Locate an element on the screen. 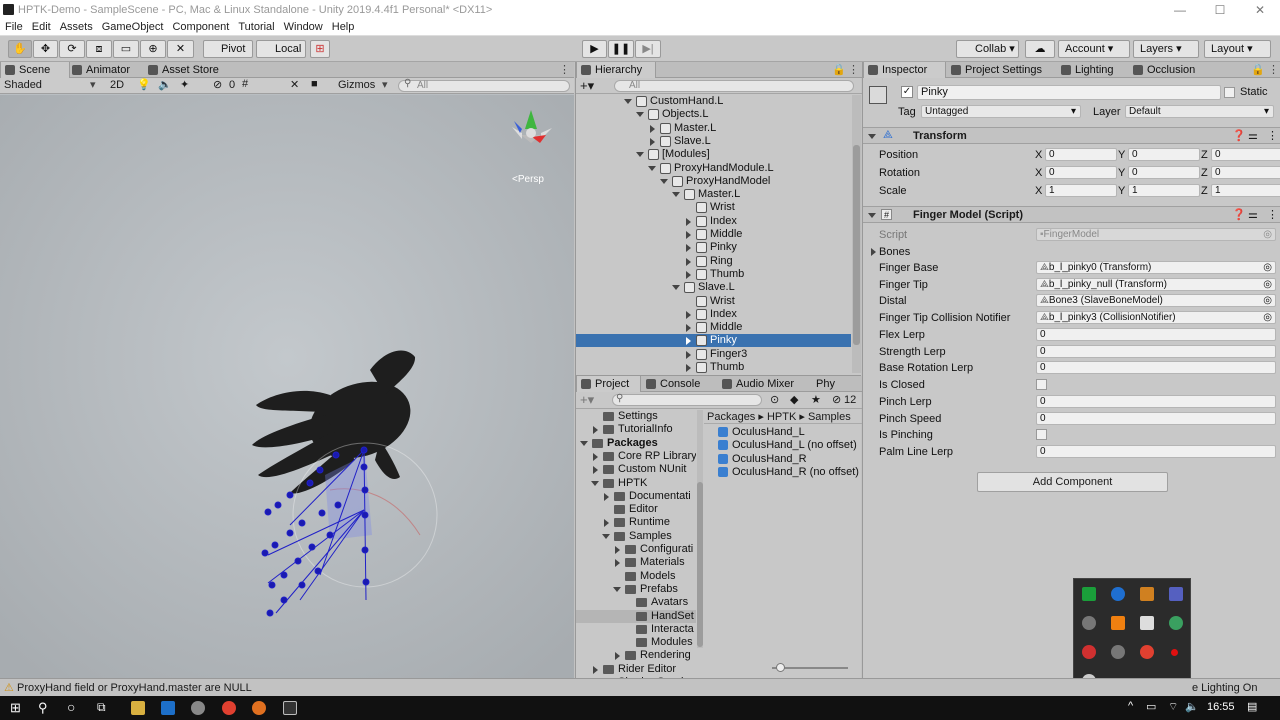  tab-asset-store: Asset Store is located at coordinates (189, 70).